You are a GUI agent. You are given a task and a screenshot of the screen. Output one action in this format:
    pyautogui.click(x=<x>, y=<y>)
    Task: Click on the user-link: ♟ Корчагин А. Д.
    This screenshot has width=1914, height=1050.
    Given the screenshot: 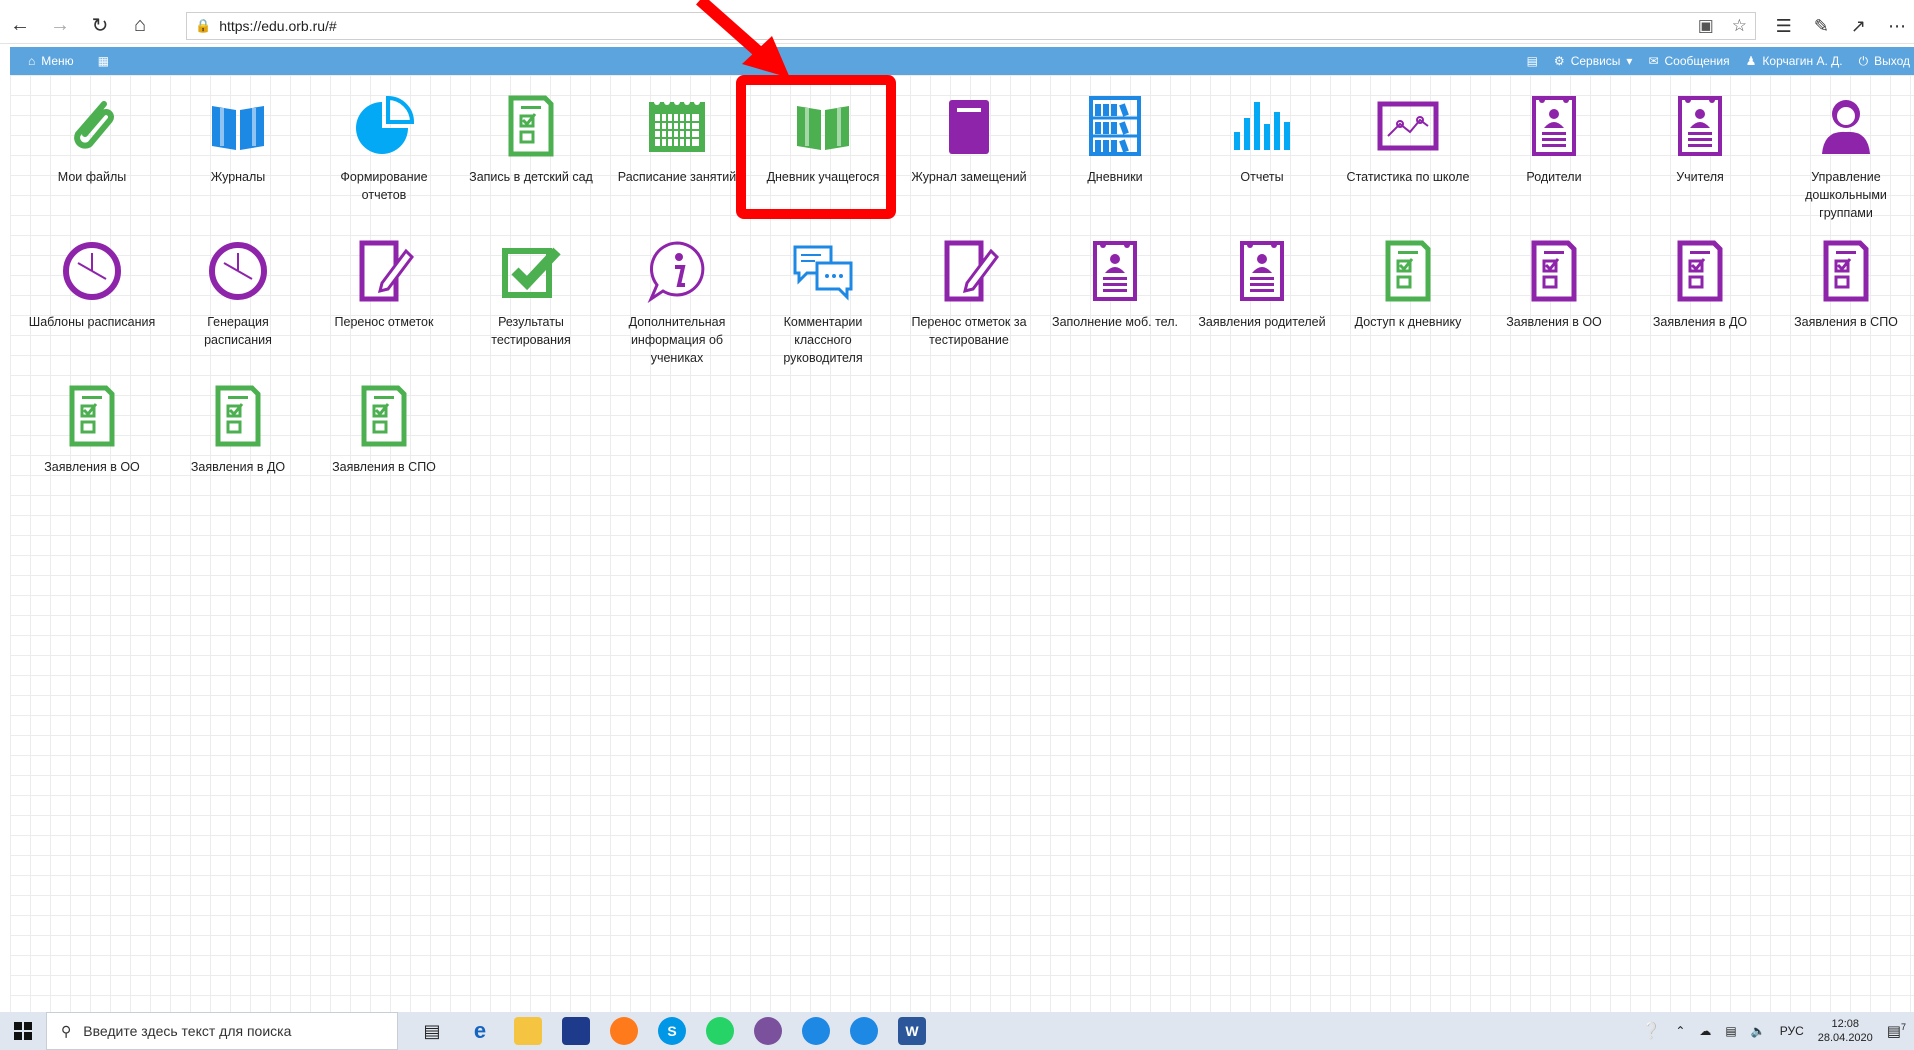 What is the action you would take?
    pyautogui.click(x=1794, y=61)
    